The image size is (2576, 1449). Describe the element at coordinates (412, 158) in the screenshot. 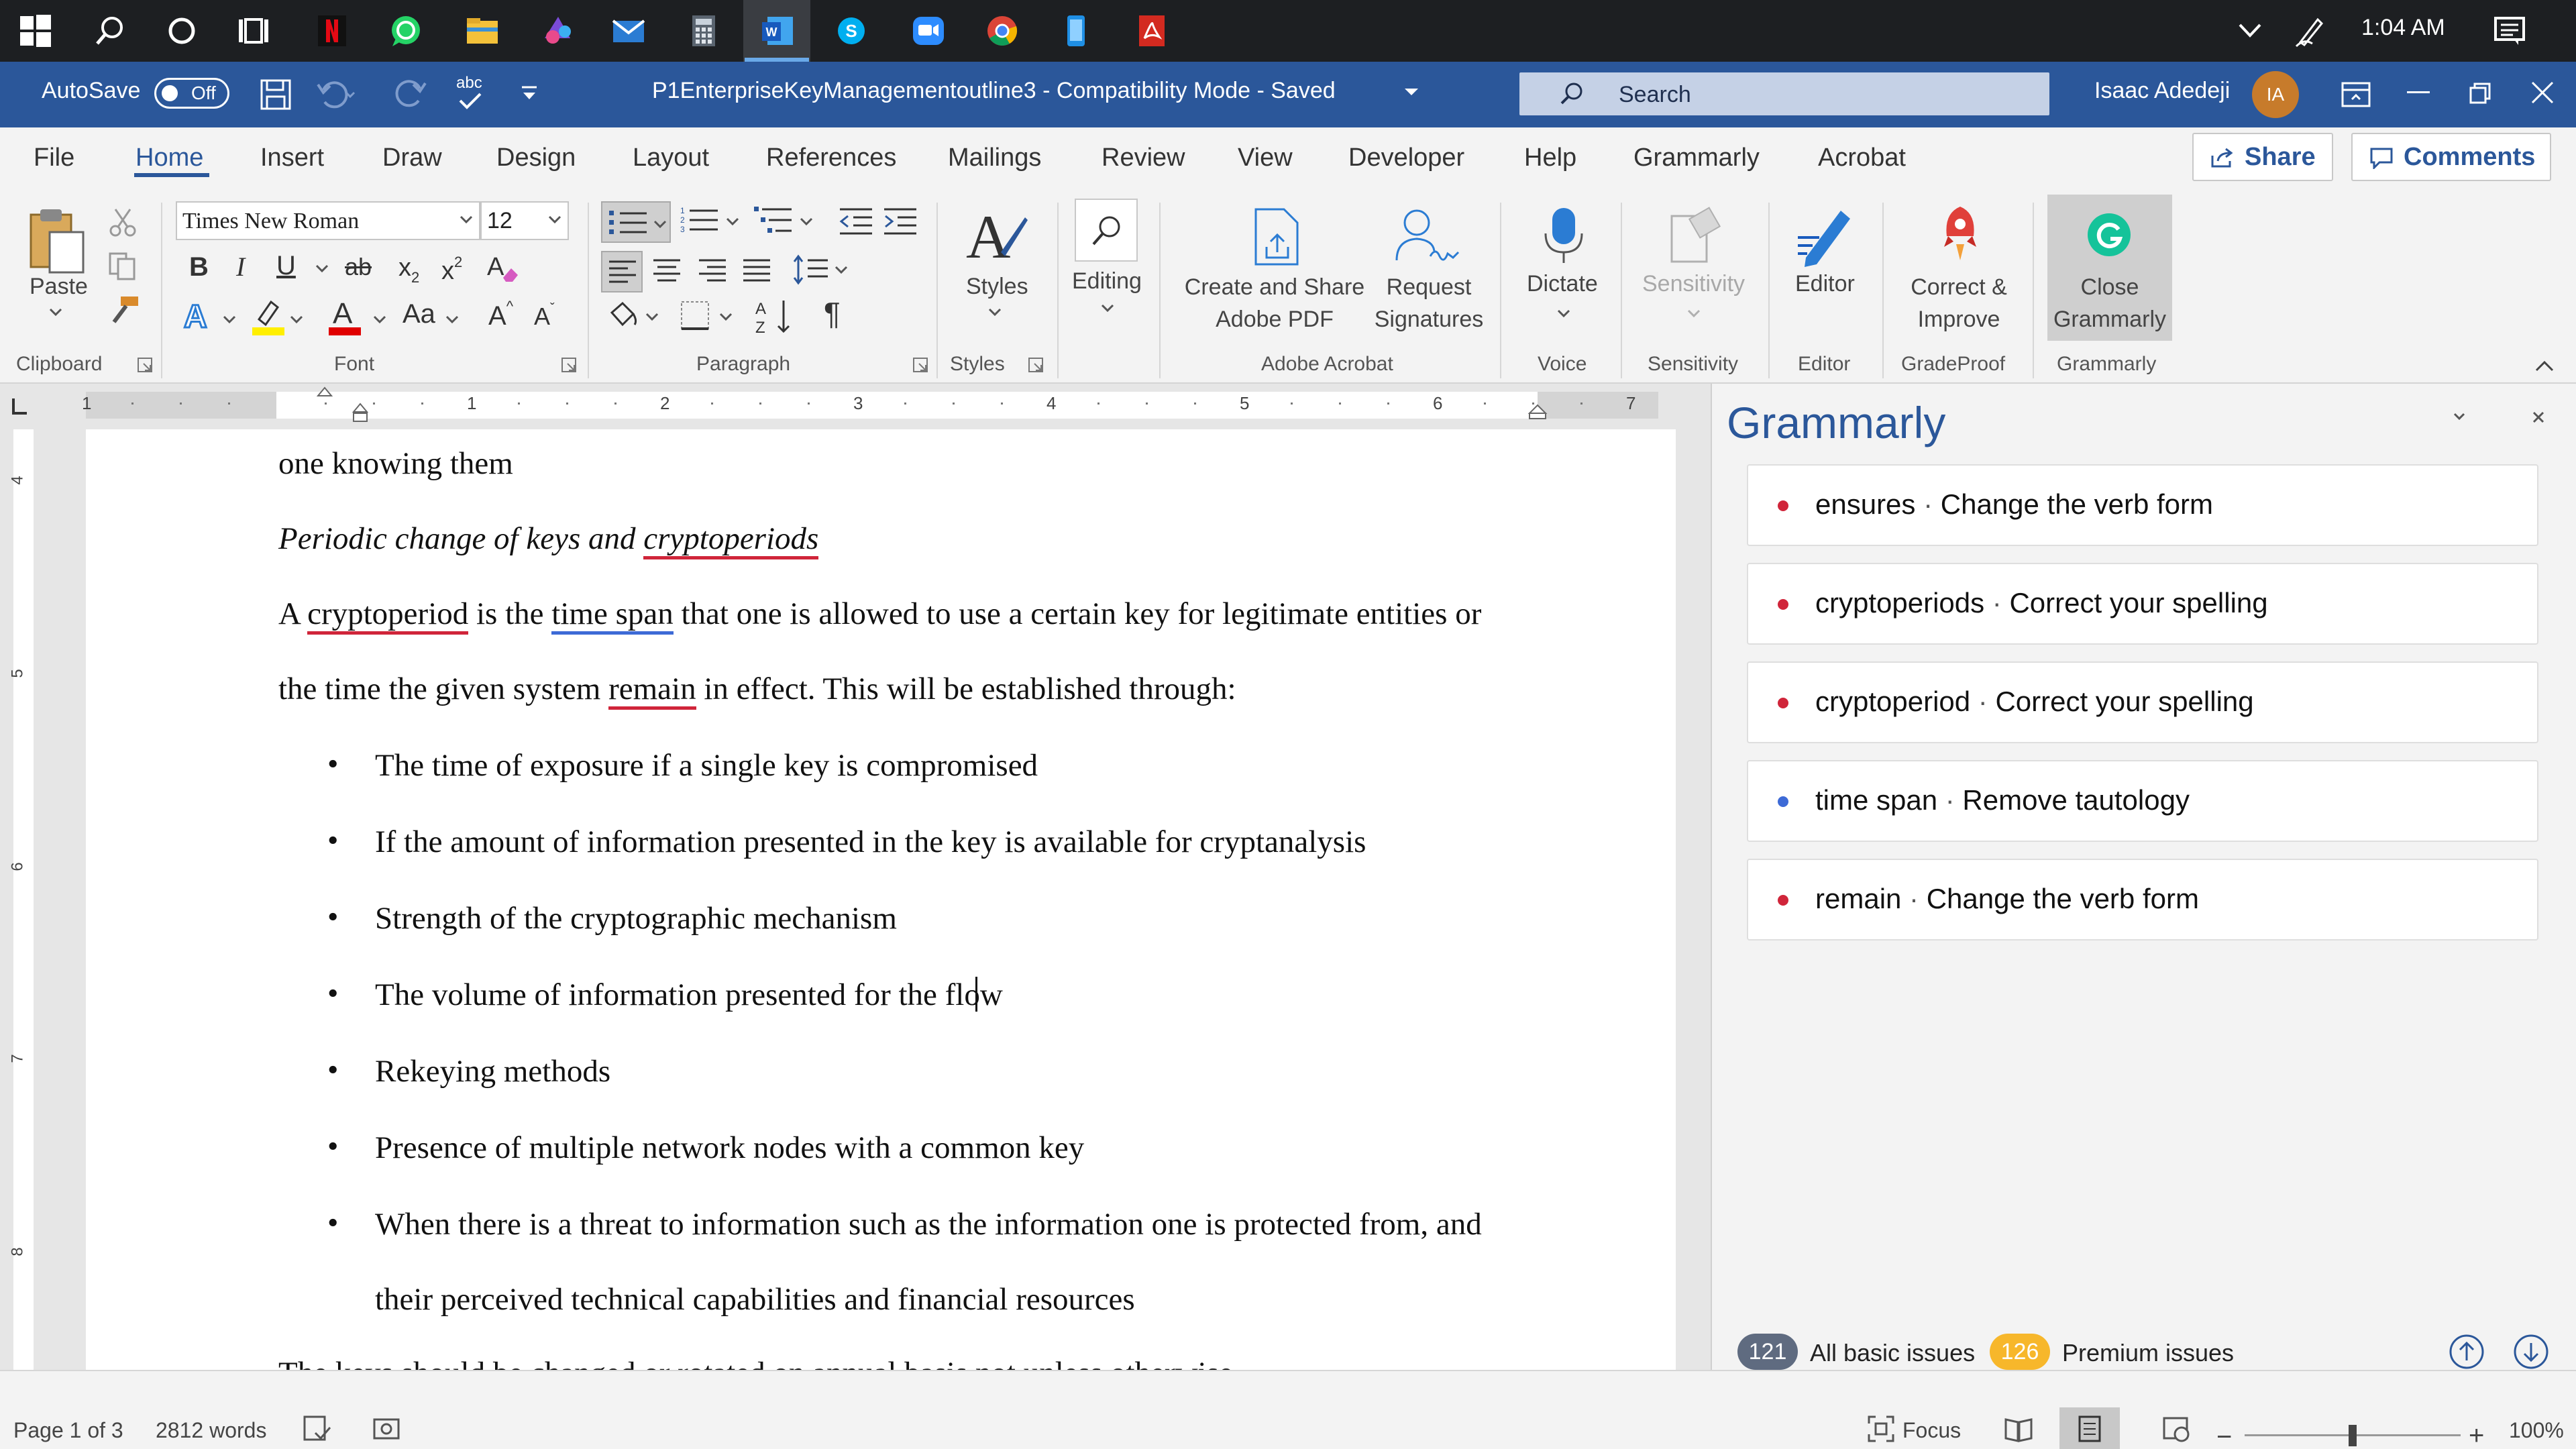

I see `tab-draw: Draw` at that location.